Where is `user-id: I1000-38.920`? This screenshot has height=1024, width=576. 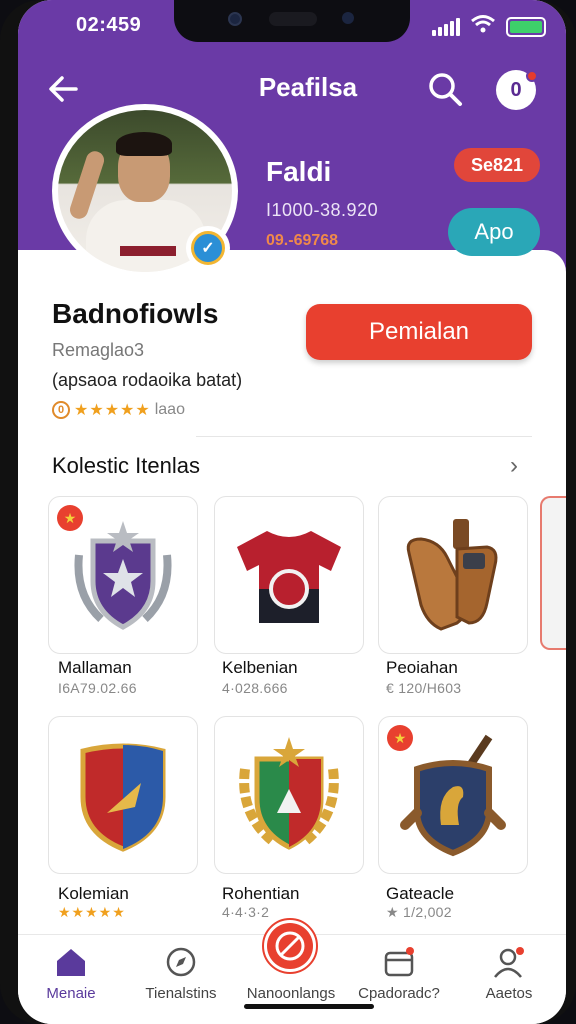
user-id: I1000-38.920 is located at coordinates (322, 210).